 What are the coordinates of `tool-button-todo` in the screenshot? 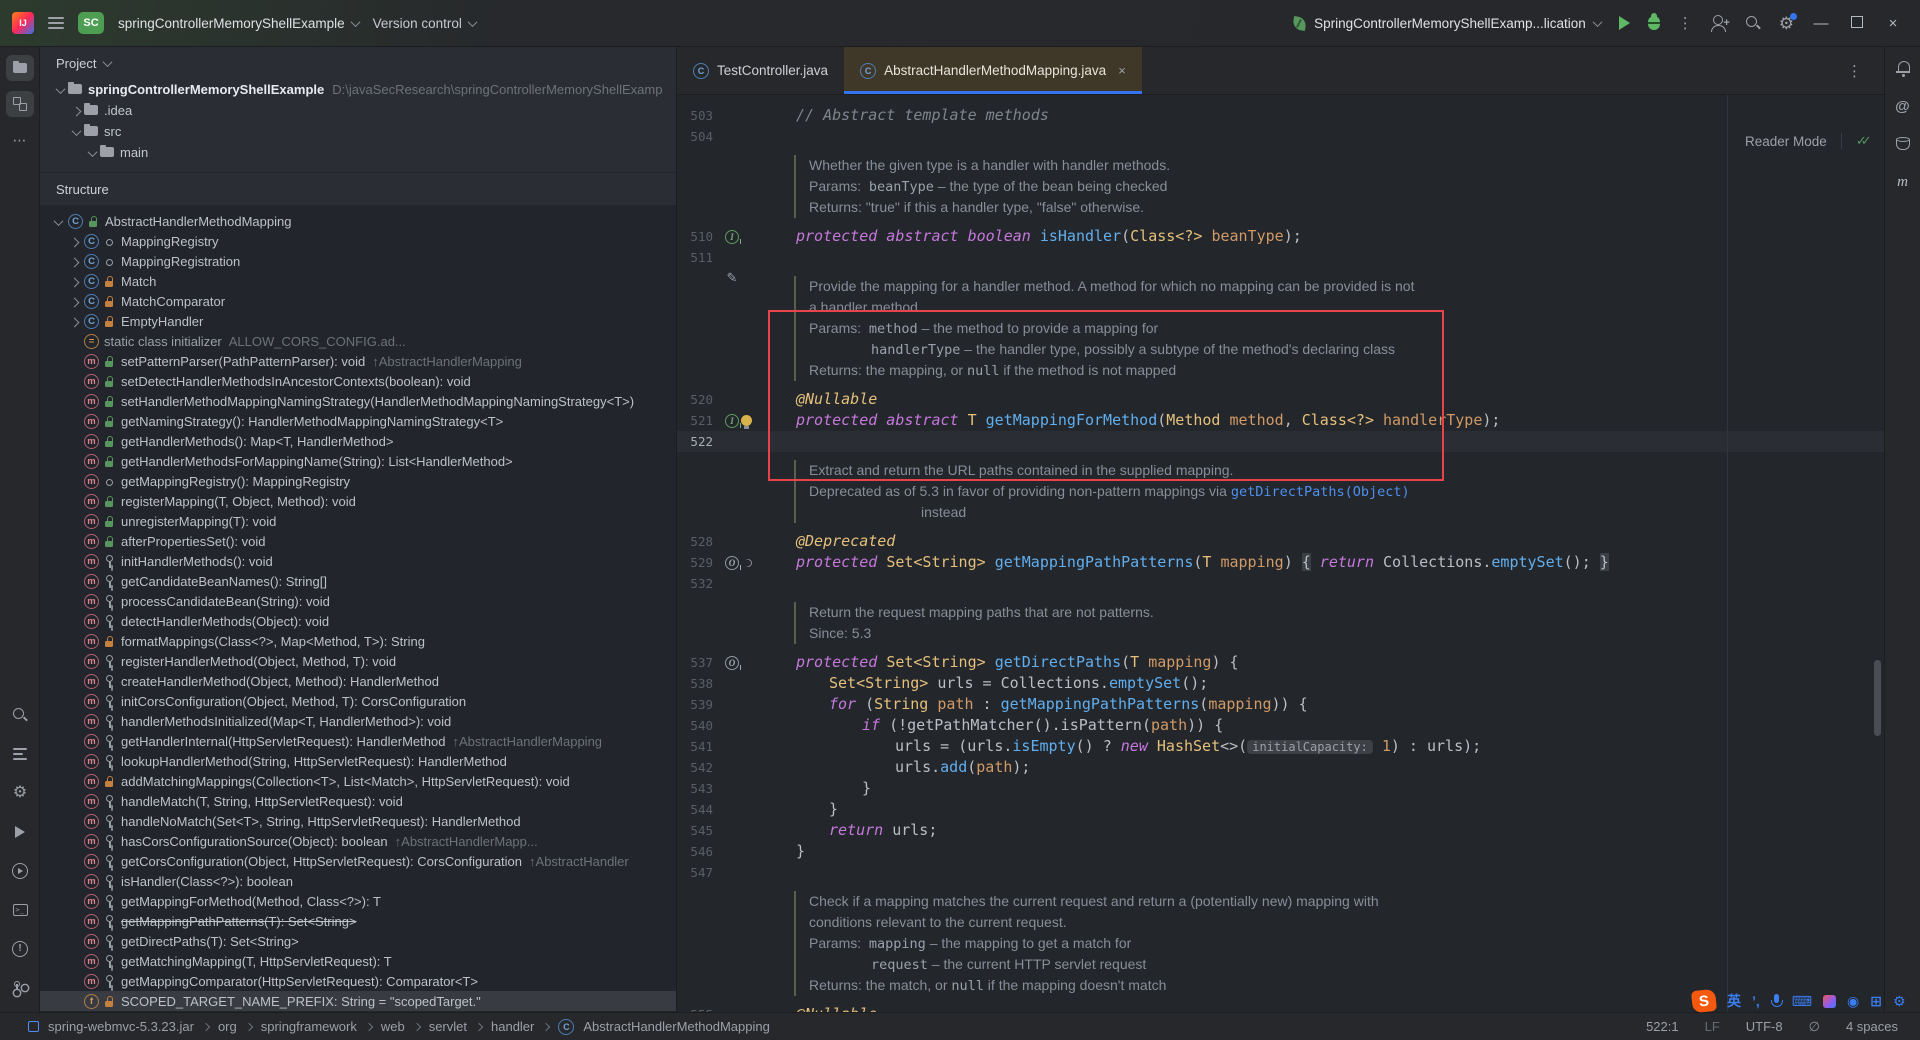 It's located at (20, 754).